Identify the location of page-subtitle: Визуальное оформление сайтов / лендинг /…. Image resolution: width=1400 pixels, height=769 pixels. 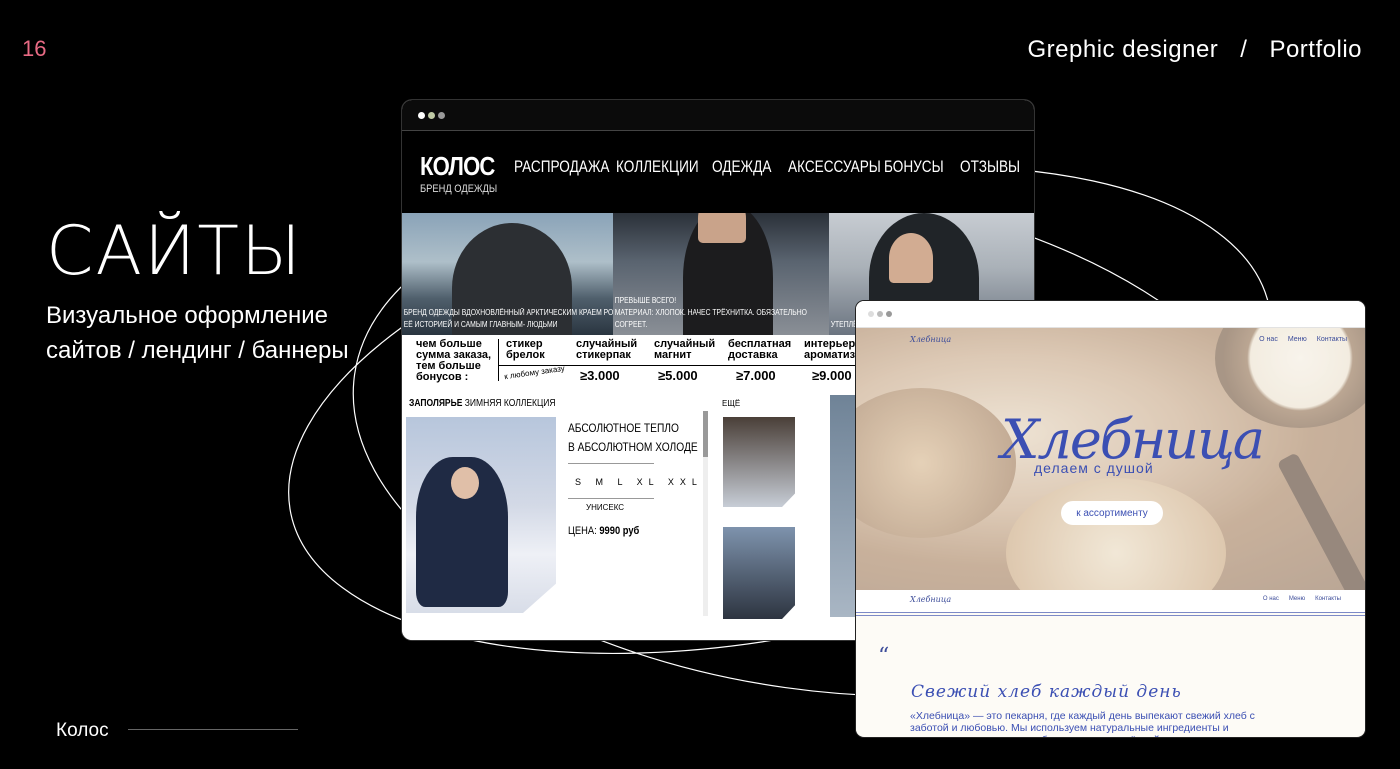
(197, 333).